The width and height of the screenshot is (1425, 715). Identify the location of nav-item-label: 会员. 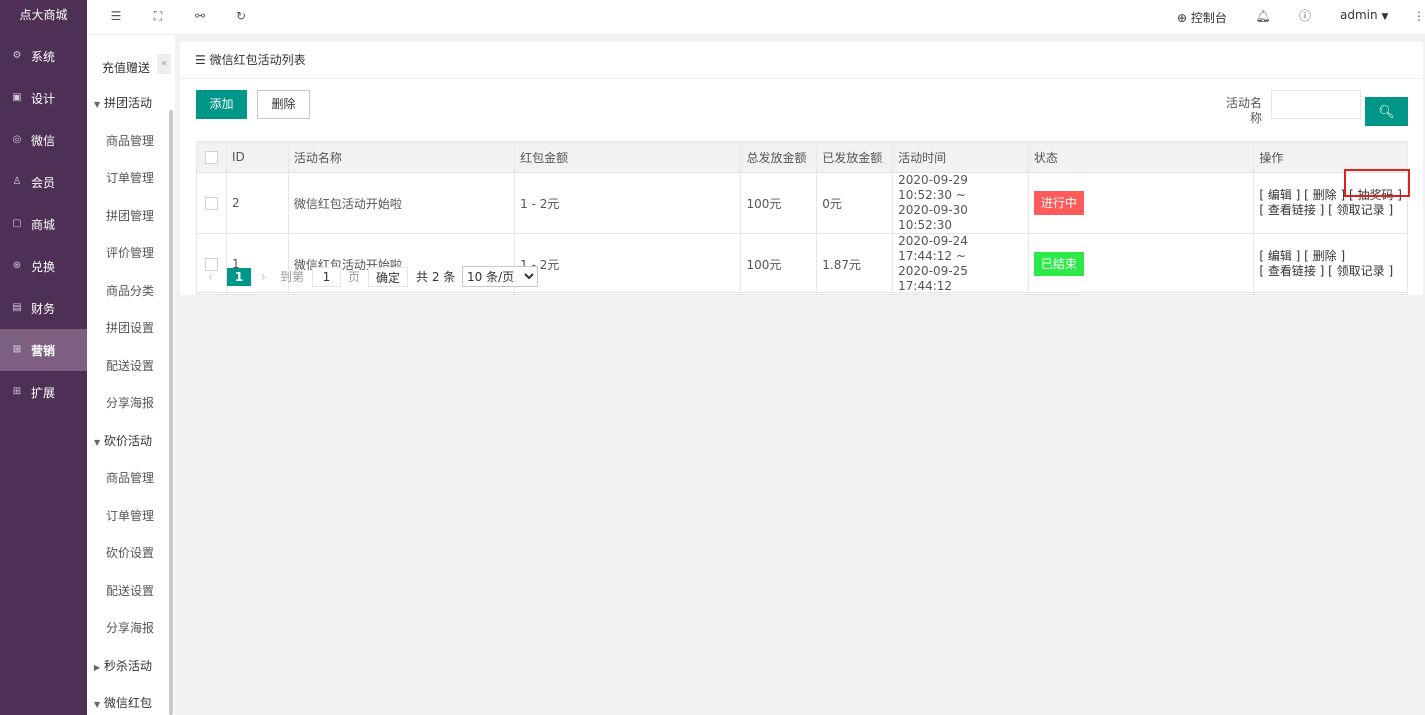
(43, 182).